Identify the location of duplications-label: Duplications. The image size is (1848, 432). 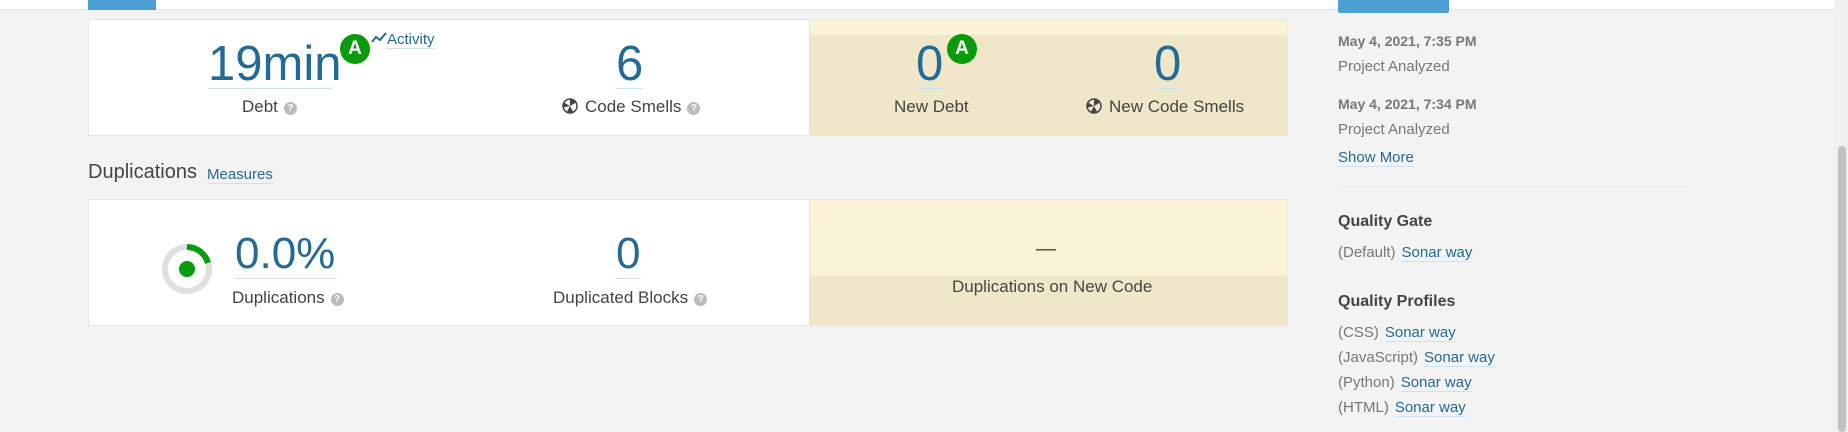
(278, 297).